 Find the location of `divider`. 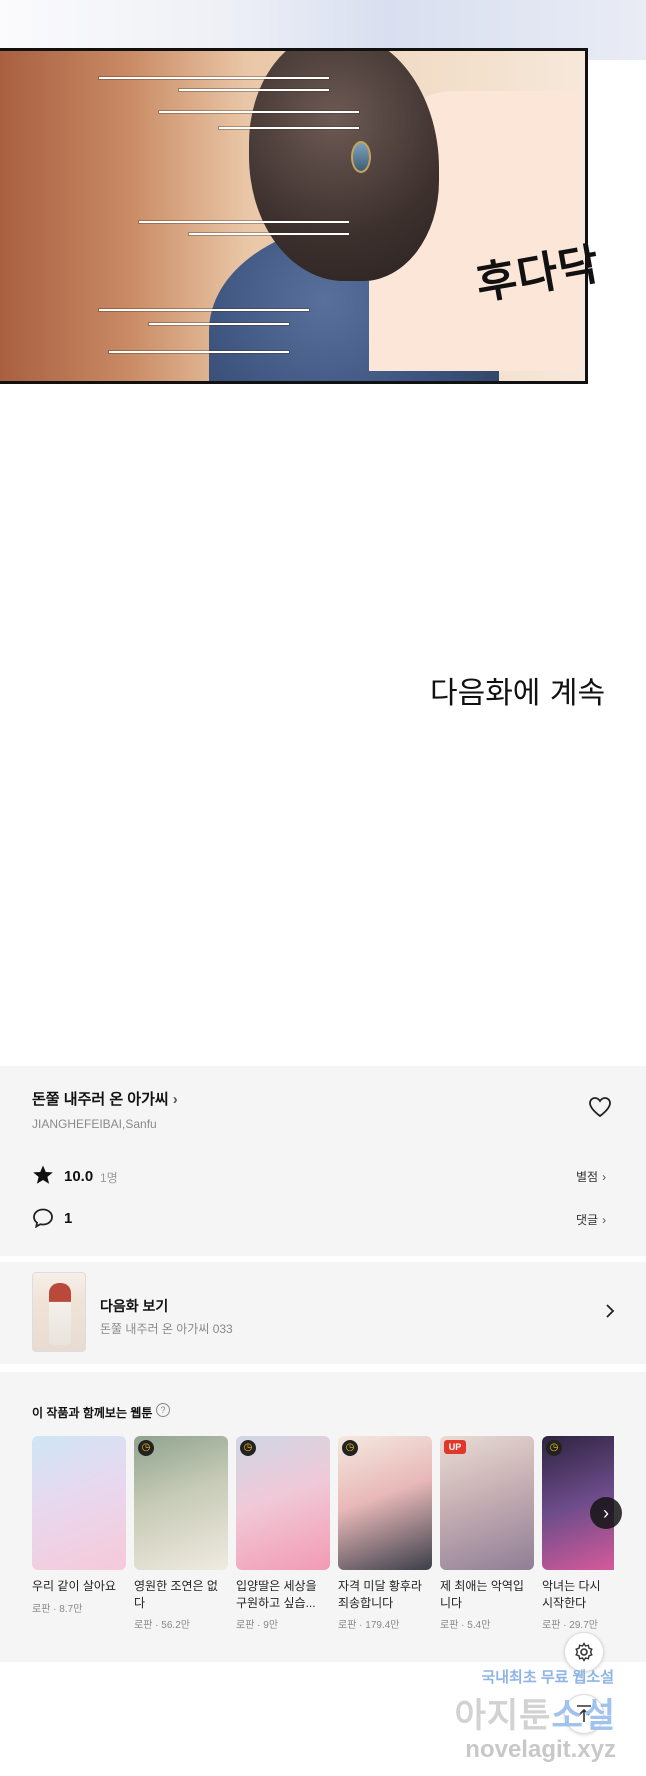

divider is located at coordinates (323, 1368).